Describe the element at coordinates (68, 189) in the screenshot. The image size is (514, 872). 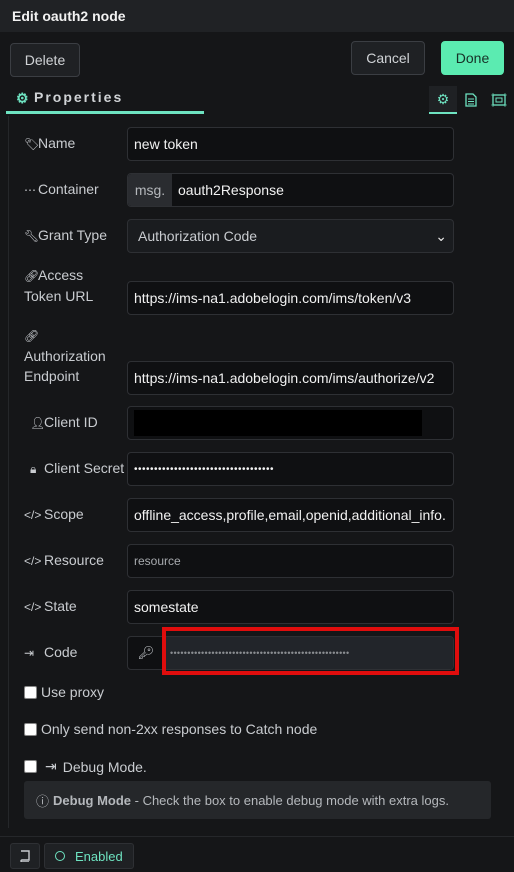
I see `container-label: Container` at that location.